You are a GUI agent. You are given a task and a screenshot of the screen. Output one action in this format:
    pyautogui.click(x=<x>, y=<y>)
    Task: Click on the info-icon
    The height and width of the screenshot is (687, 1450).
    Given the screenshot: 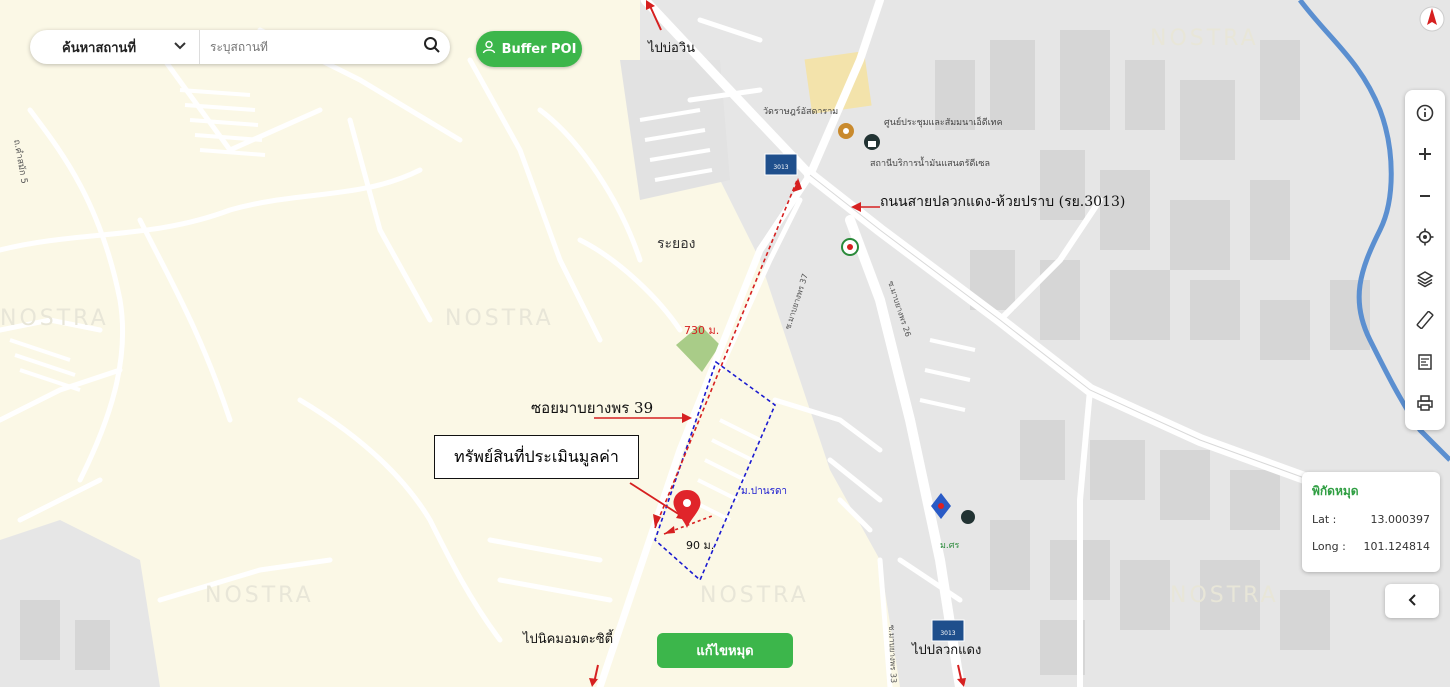 What is the action you would take?
    pyautogui.click(x=1425, y=115)
    